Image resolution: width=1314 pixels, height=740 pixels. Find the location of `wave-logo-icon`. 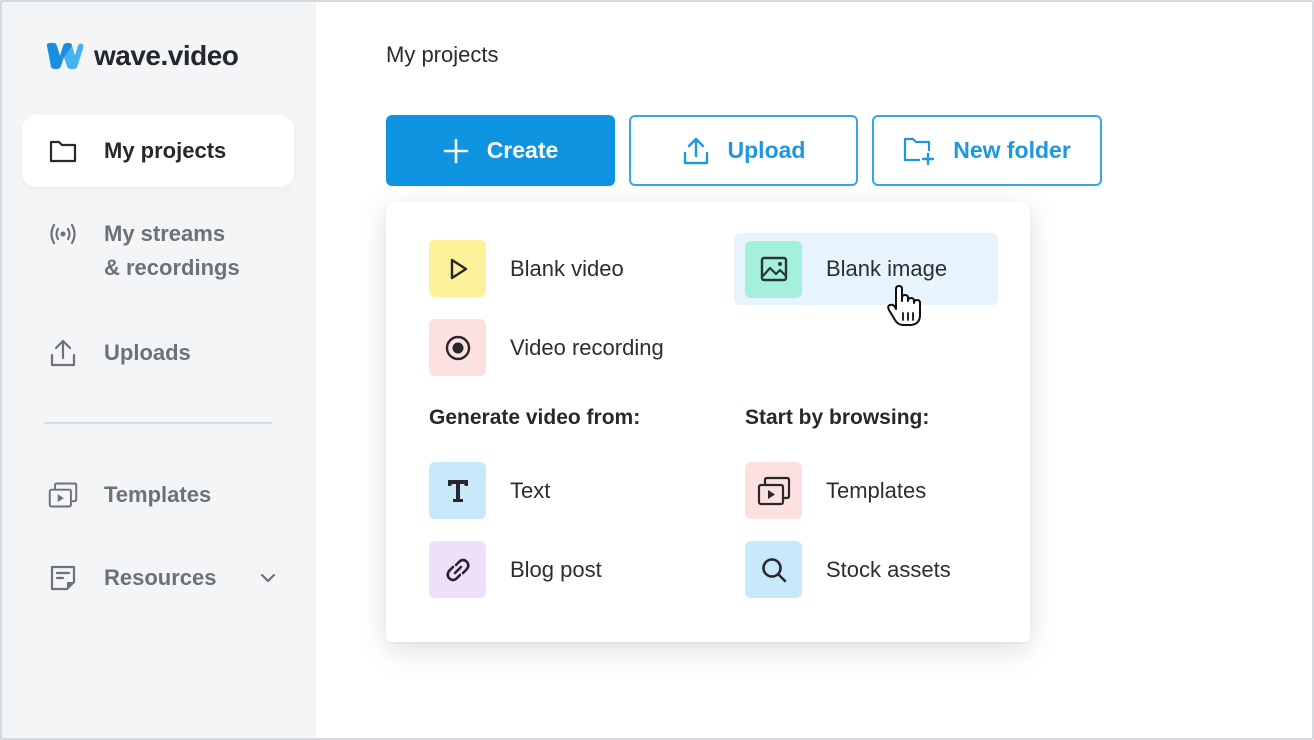

wave-logo-icon is located at coordinates (65, 56).